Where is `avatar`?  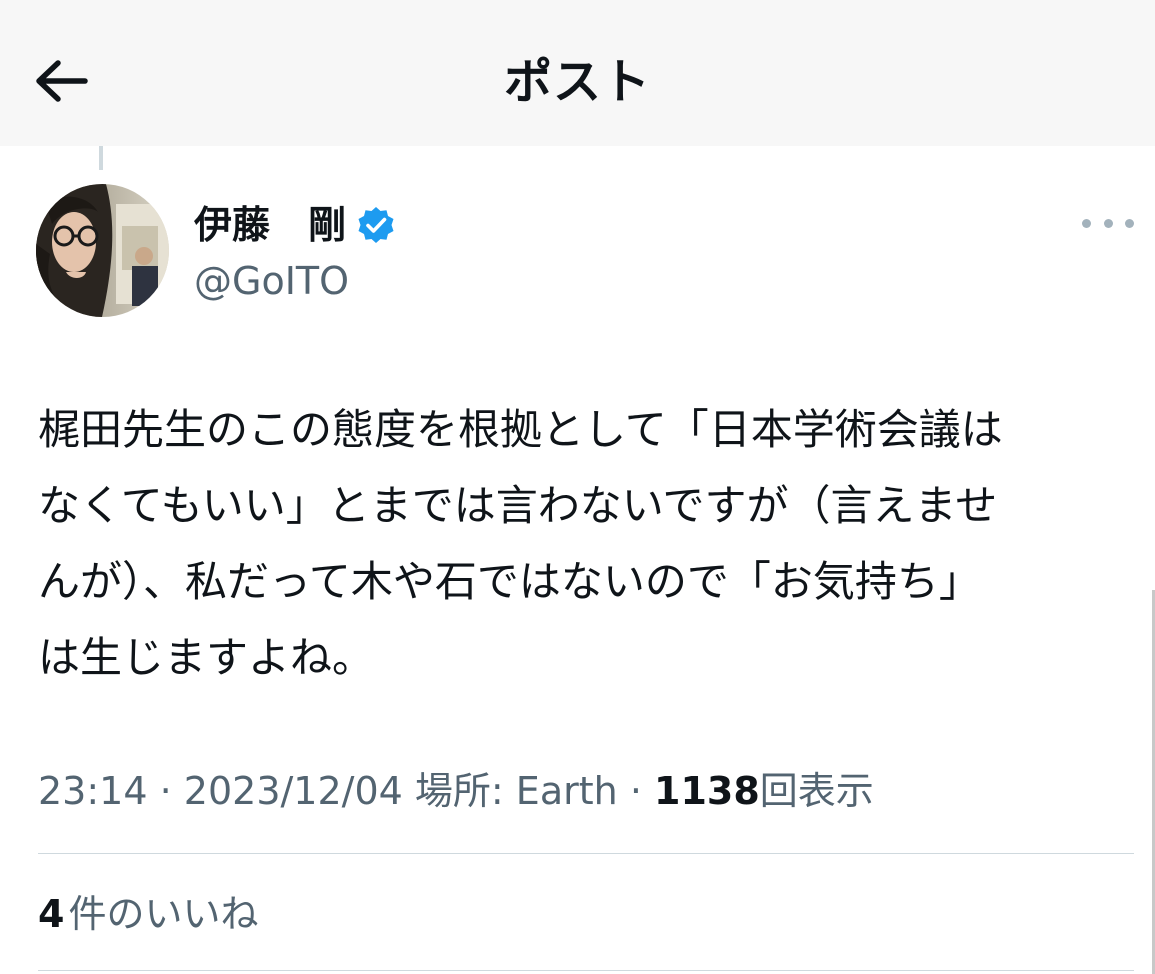 avatar is located at coordinates (102, 250).